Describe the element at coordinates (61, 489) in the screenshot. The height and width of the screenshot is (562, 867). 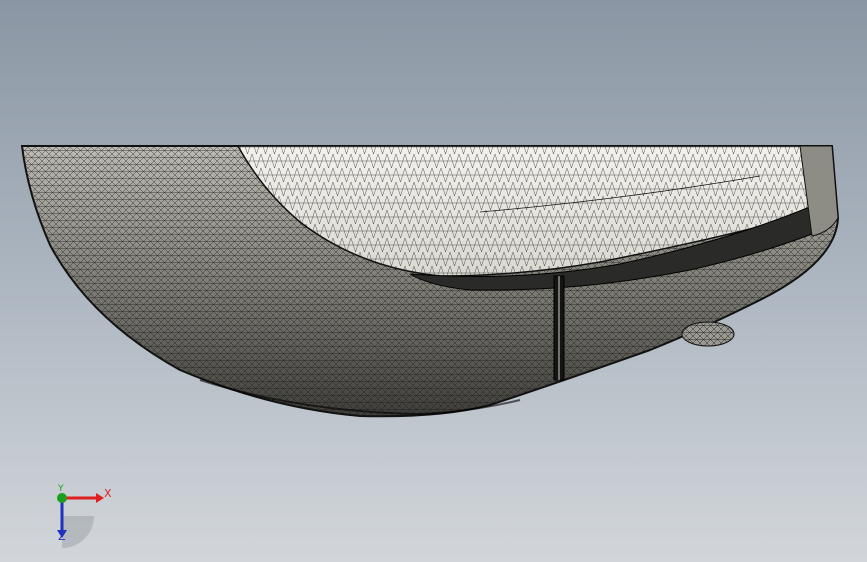
I see `y-axis-label: Y` at that location.